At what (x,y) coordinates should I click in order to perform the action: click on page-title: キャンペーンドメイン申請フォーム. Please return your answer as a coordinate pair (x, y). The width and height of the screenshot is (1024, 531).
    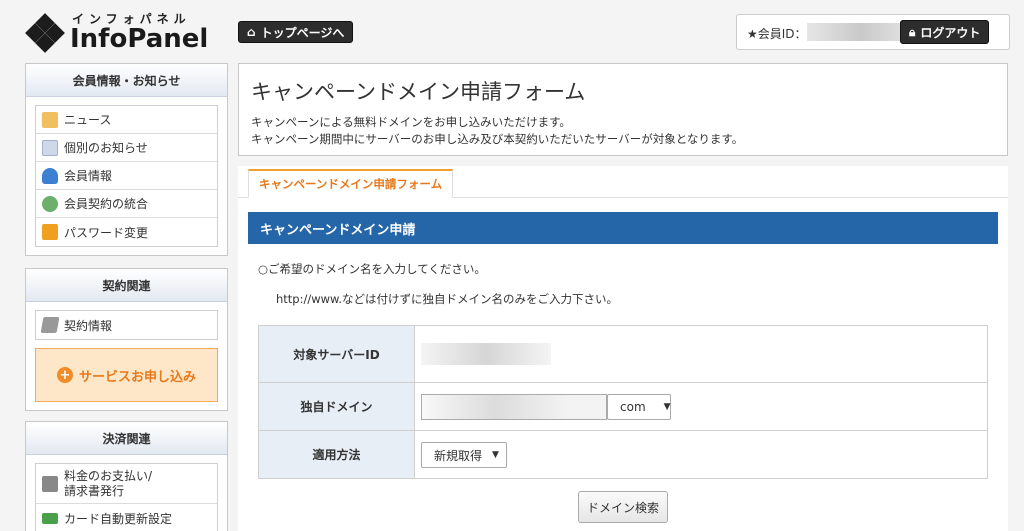
    Looking at the image, I should click on (418, 92).